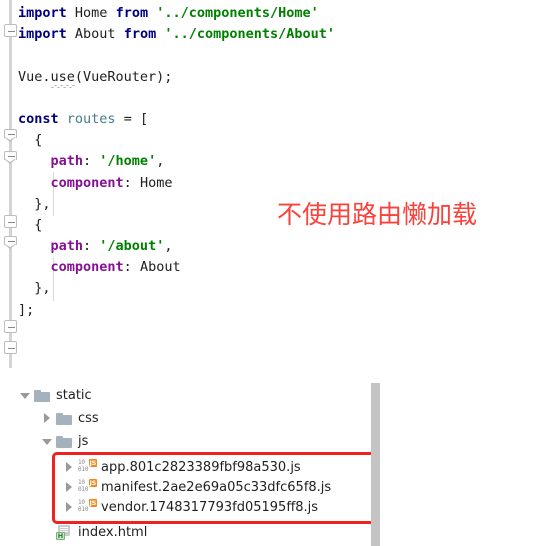 This screenshot has height=546, width=545. I want to click on code-token: use, so click(62, 76).